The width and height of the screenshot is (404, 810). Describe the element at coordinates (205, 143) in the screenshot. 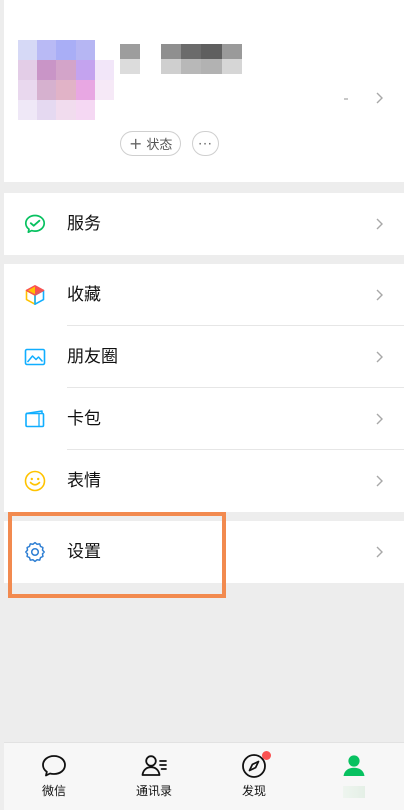

I see `more-button: ···` at that location.